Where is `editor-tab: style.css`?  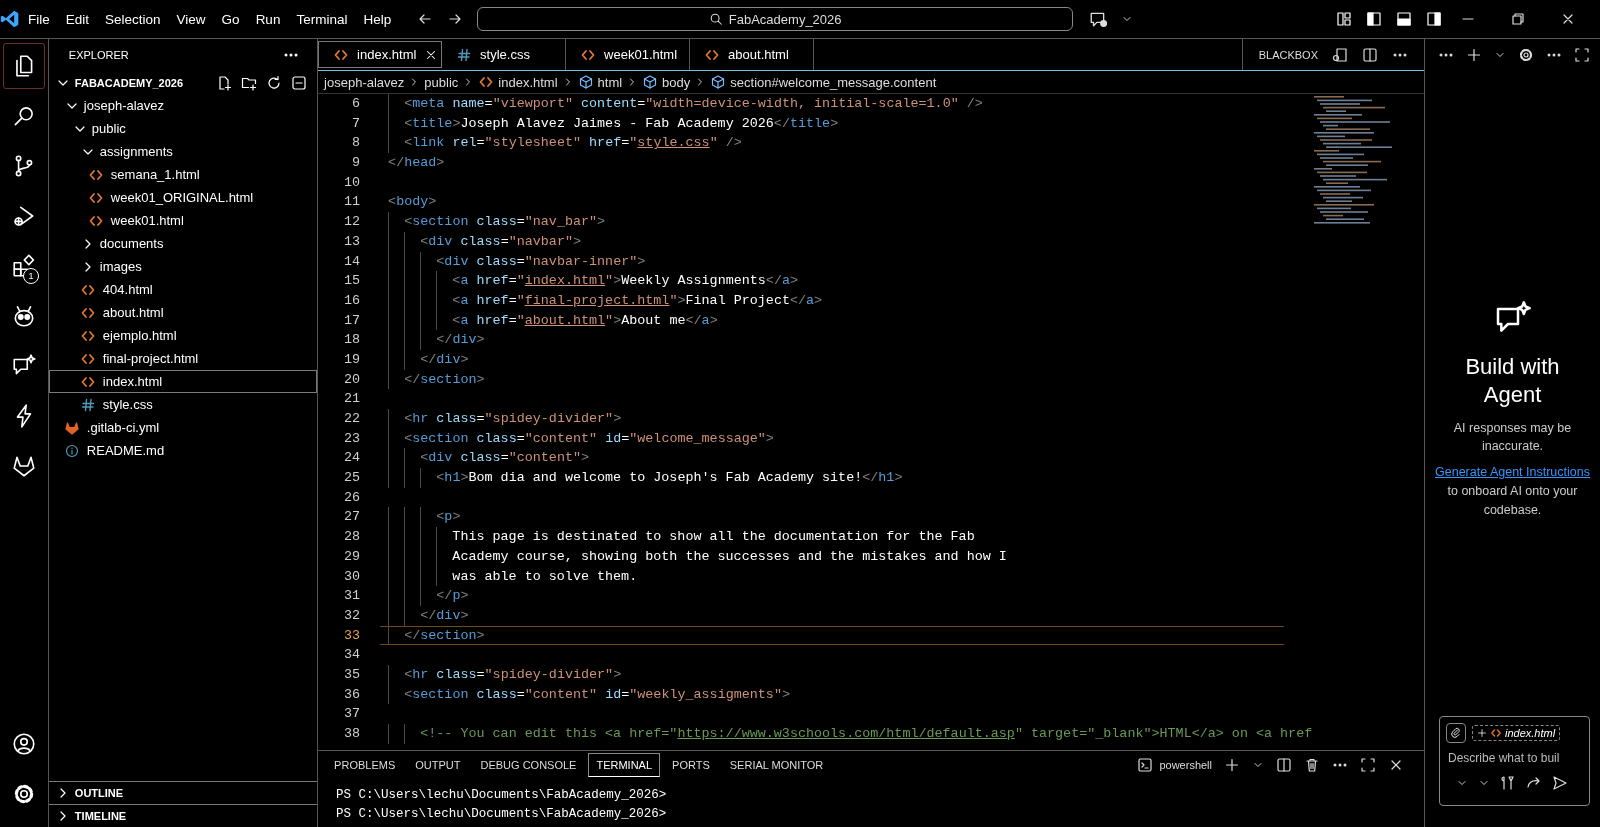
editor-tab: style.css is located at coordinates (504, 54).